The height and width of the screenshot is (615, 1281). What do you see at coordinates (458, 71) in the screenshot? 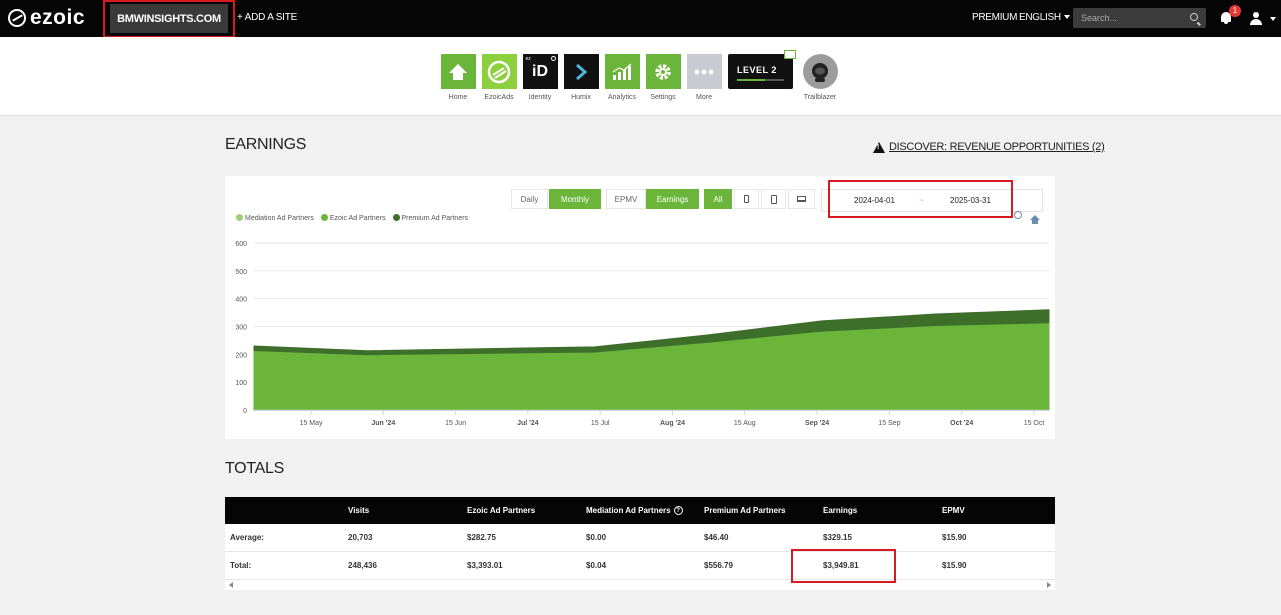
I see `home-icon` at bounding box center [458, 71].